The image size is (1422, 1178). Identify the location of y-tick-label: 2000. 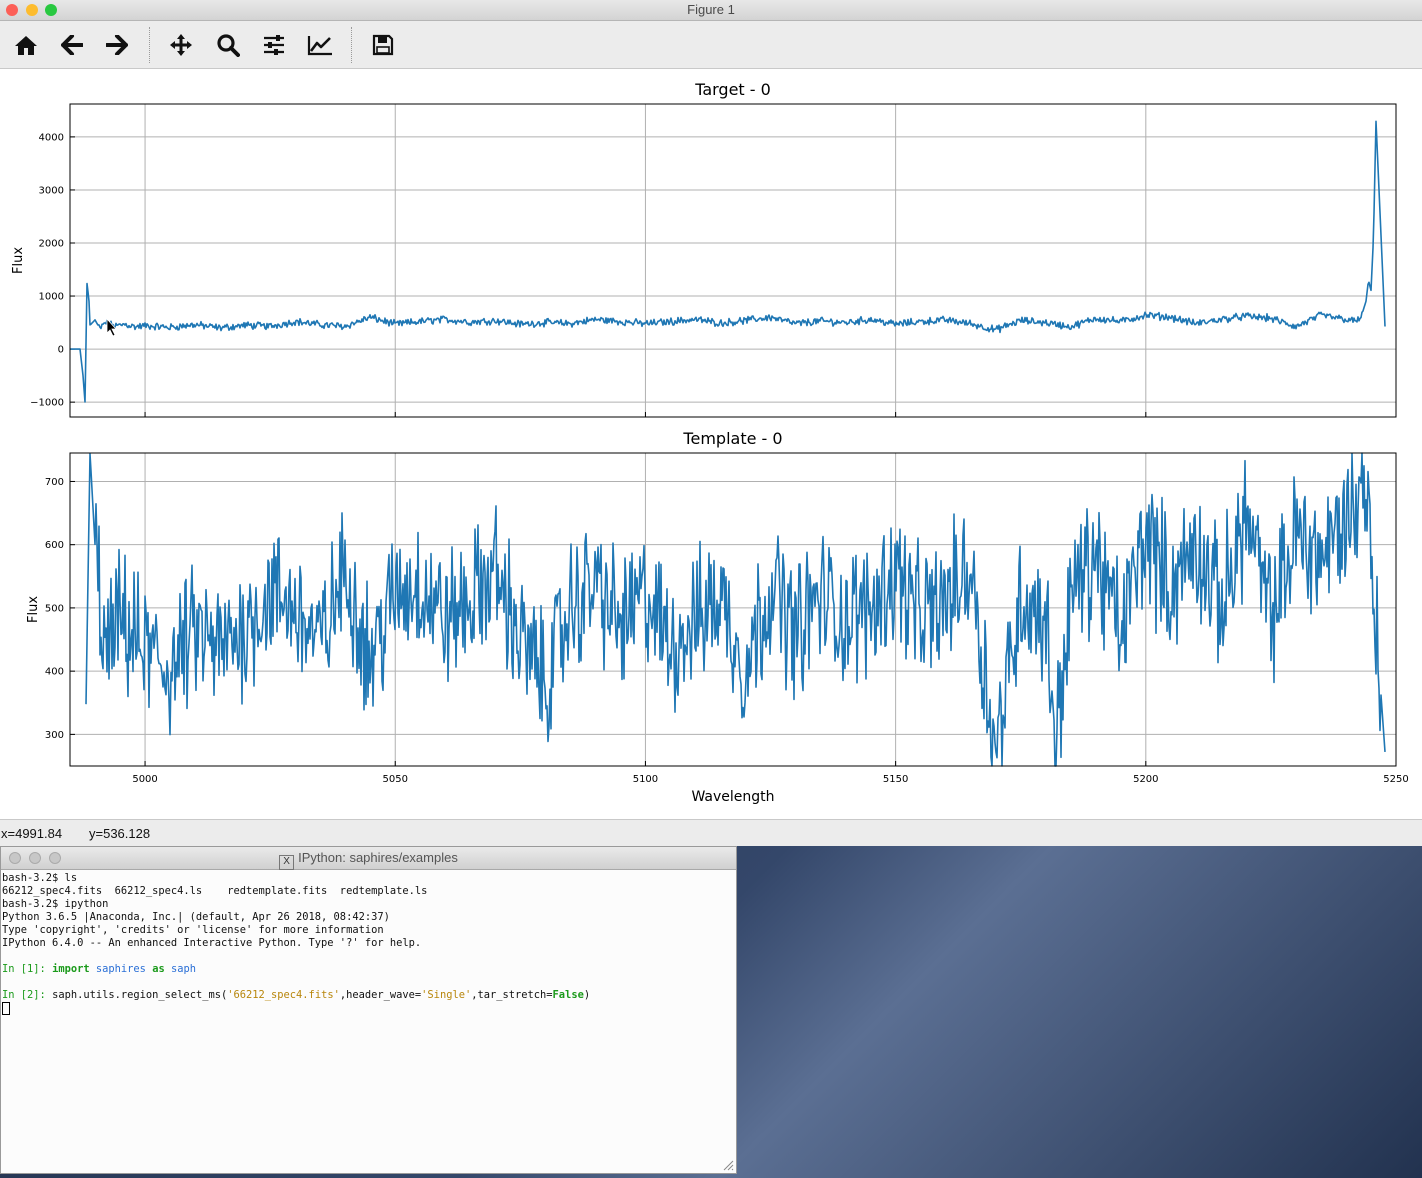
(51, 243).